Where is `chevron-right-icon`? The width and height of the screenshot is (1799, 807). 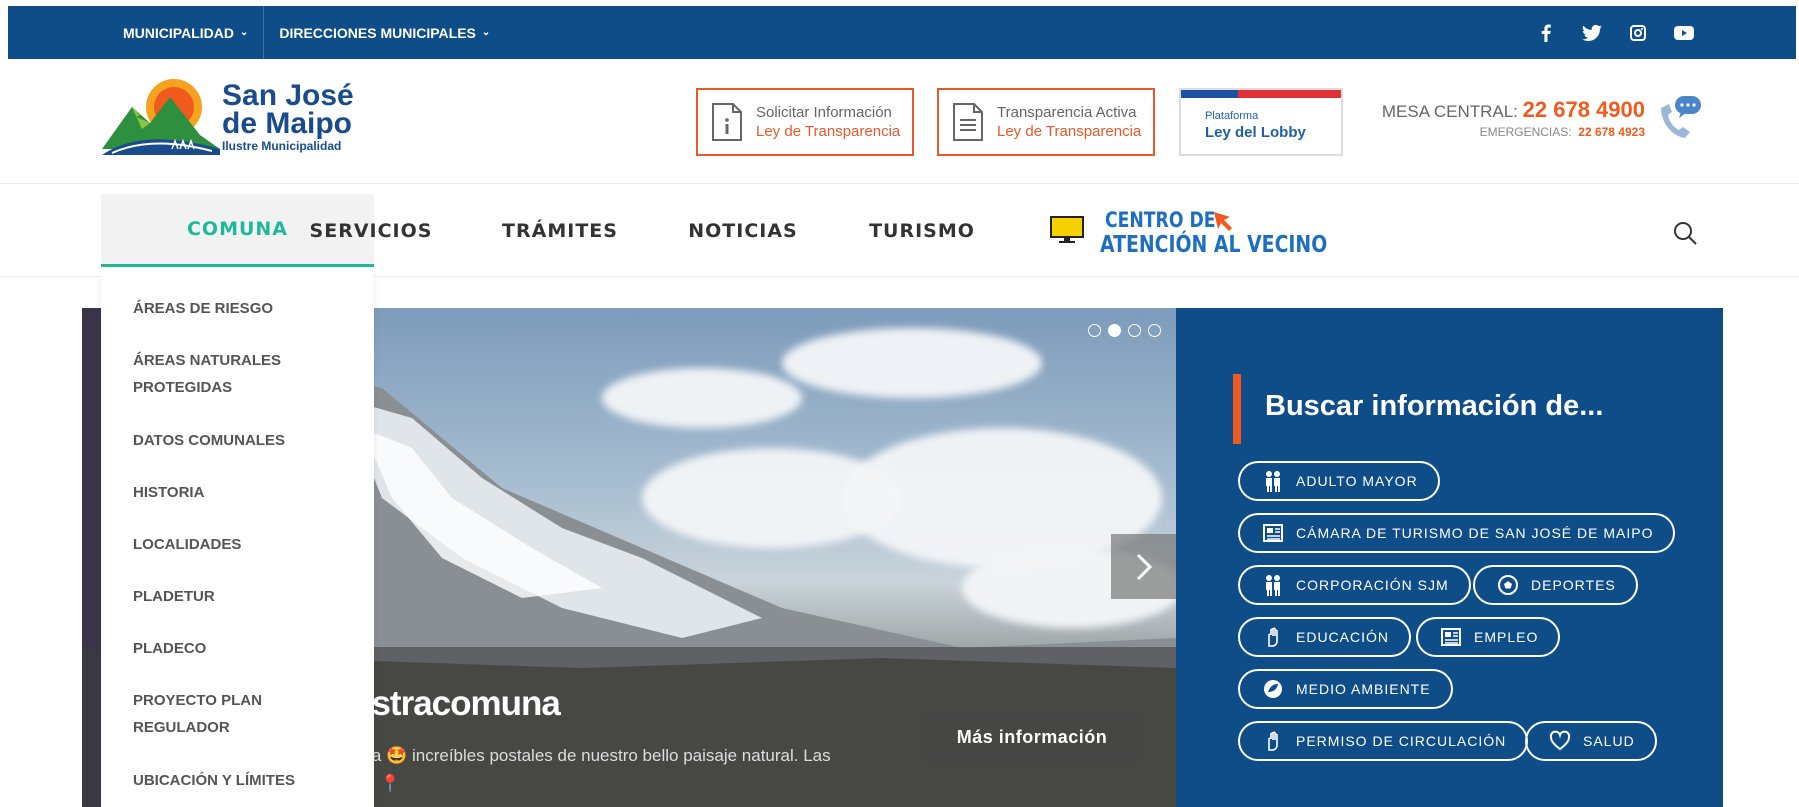 chevron-right-icon is located at coordinates (1144, 566).